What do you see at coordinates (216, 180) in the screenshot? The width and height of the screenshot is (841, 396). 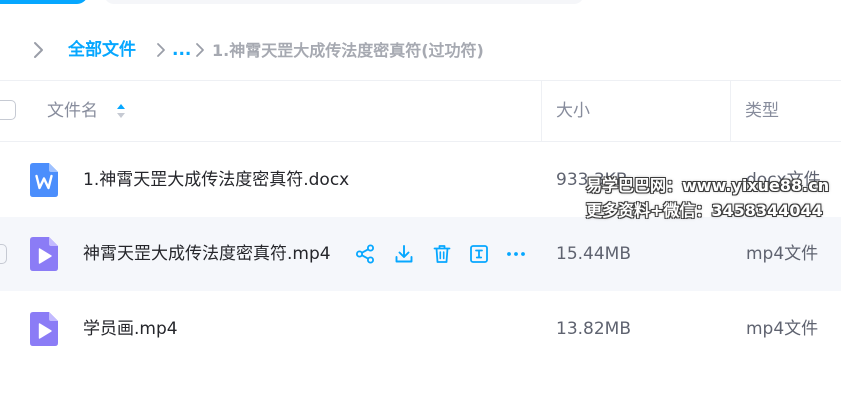 I see `file-name: 1.神霄天罡大成传法度密真符.docx` at bounding box center [216, 180].